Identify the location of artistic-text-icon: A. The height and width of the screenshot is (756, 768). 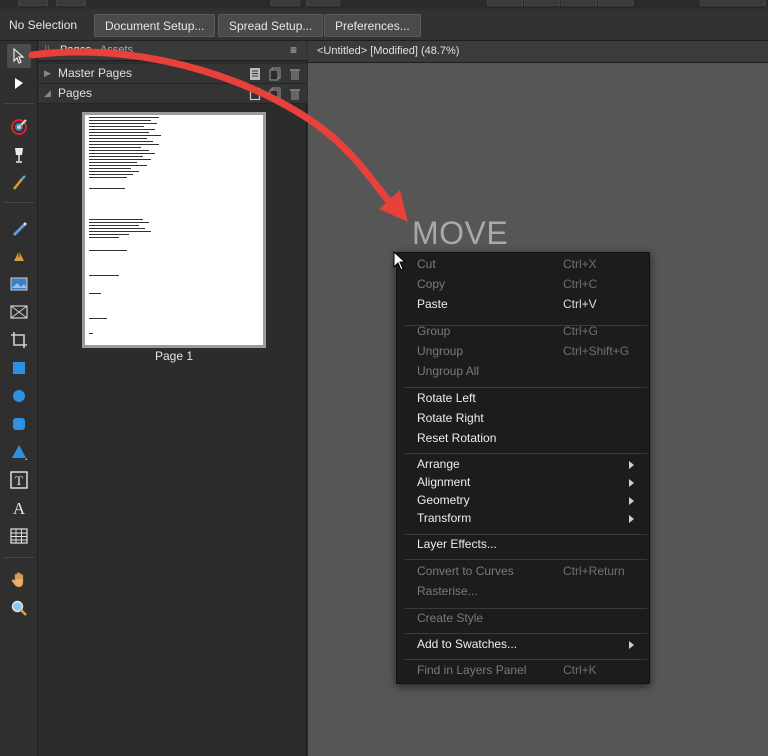
(19, 508).